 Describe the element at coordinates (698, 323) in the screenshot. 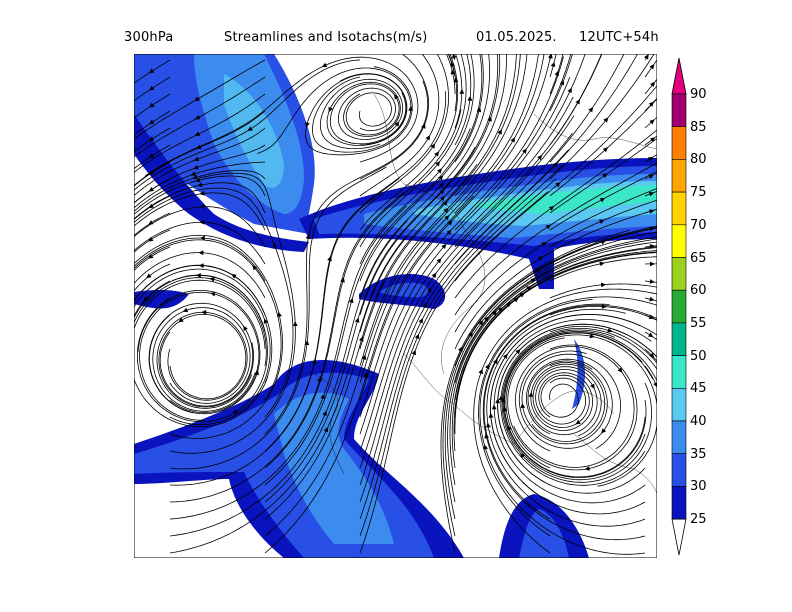

I see `colorbar-label: 55` at that location.